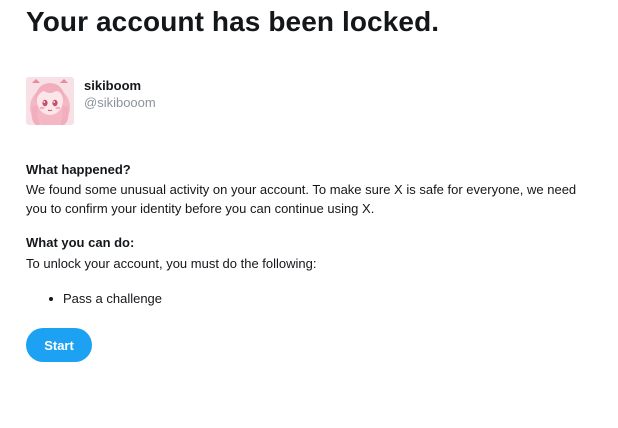  I want to click on avatar, so click(50, 101).